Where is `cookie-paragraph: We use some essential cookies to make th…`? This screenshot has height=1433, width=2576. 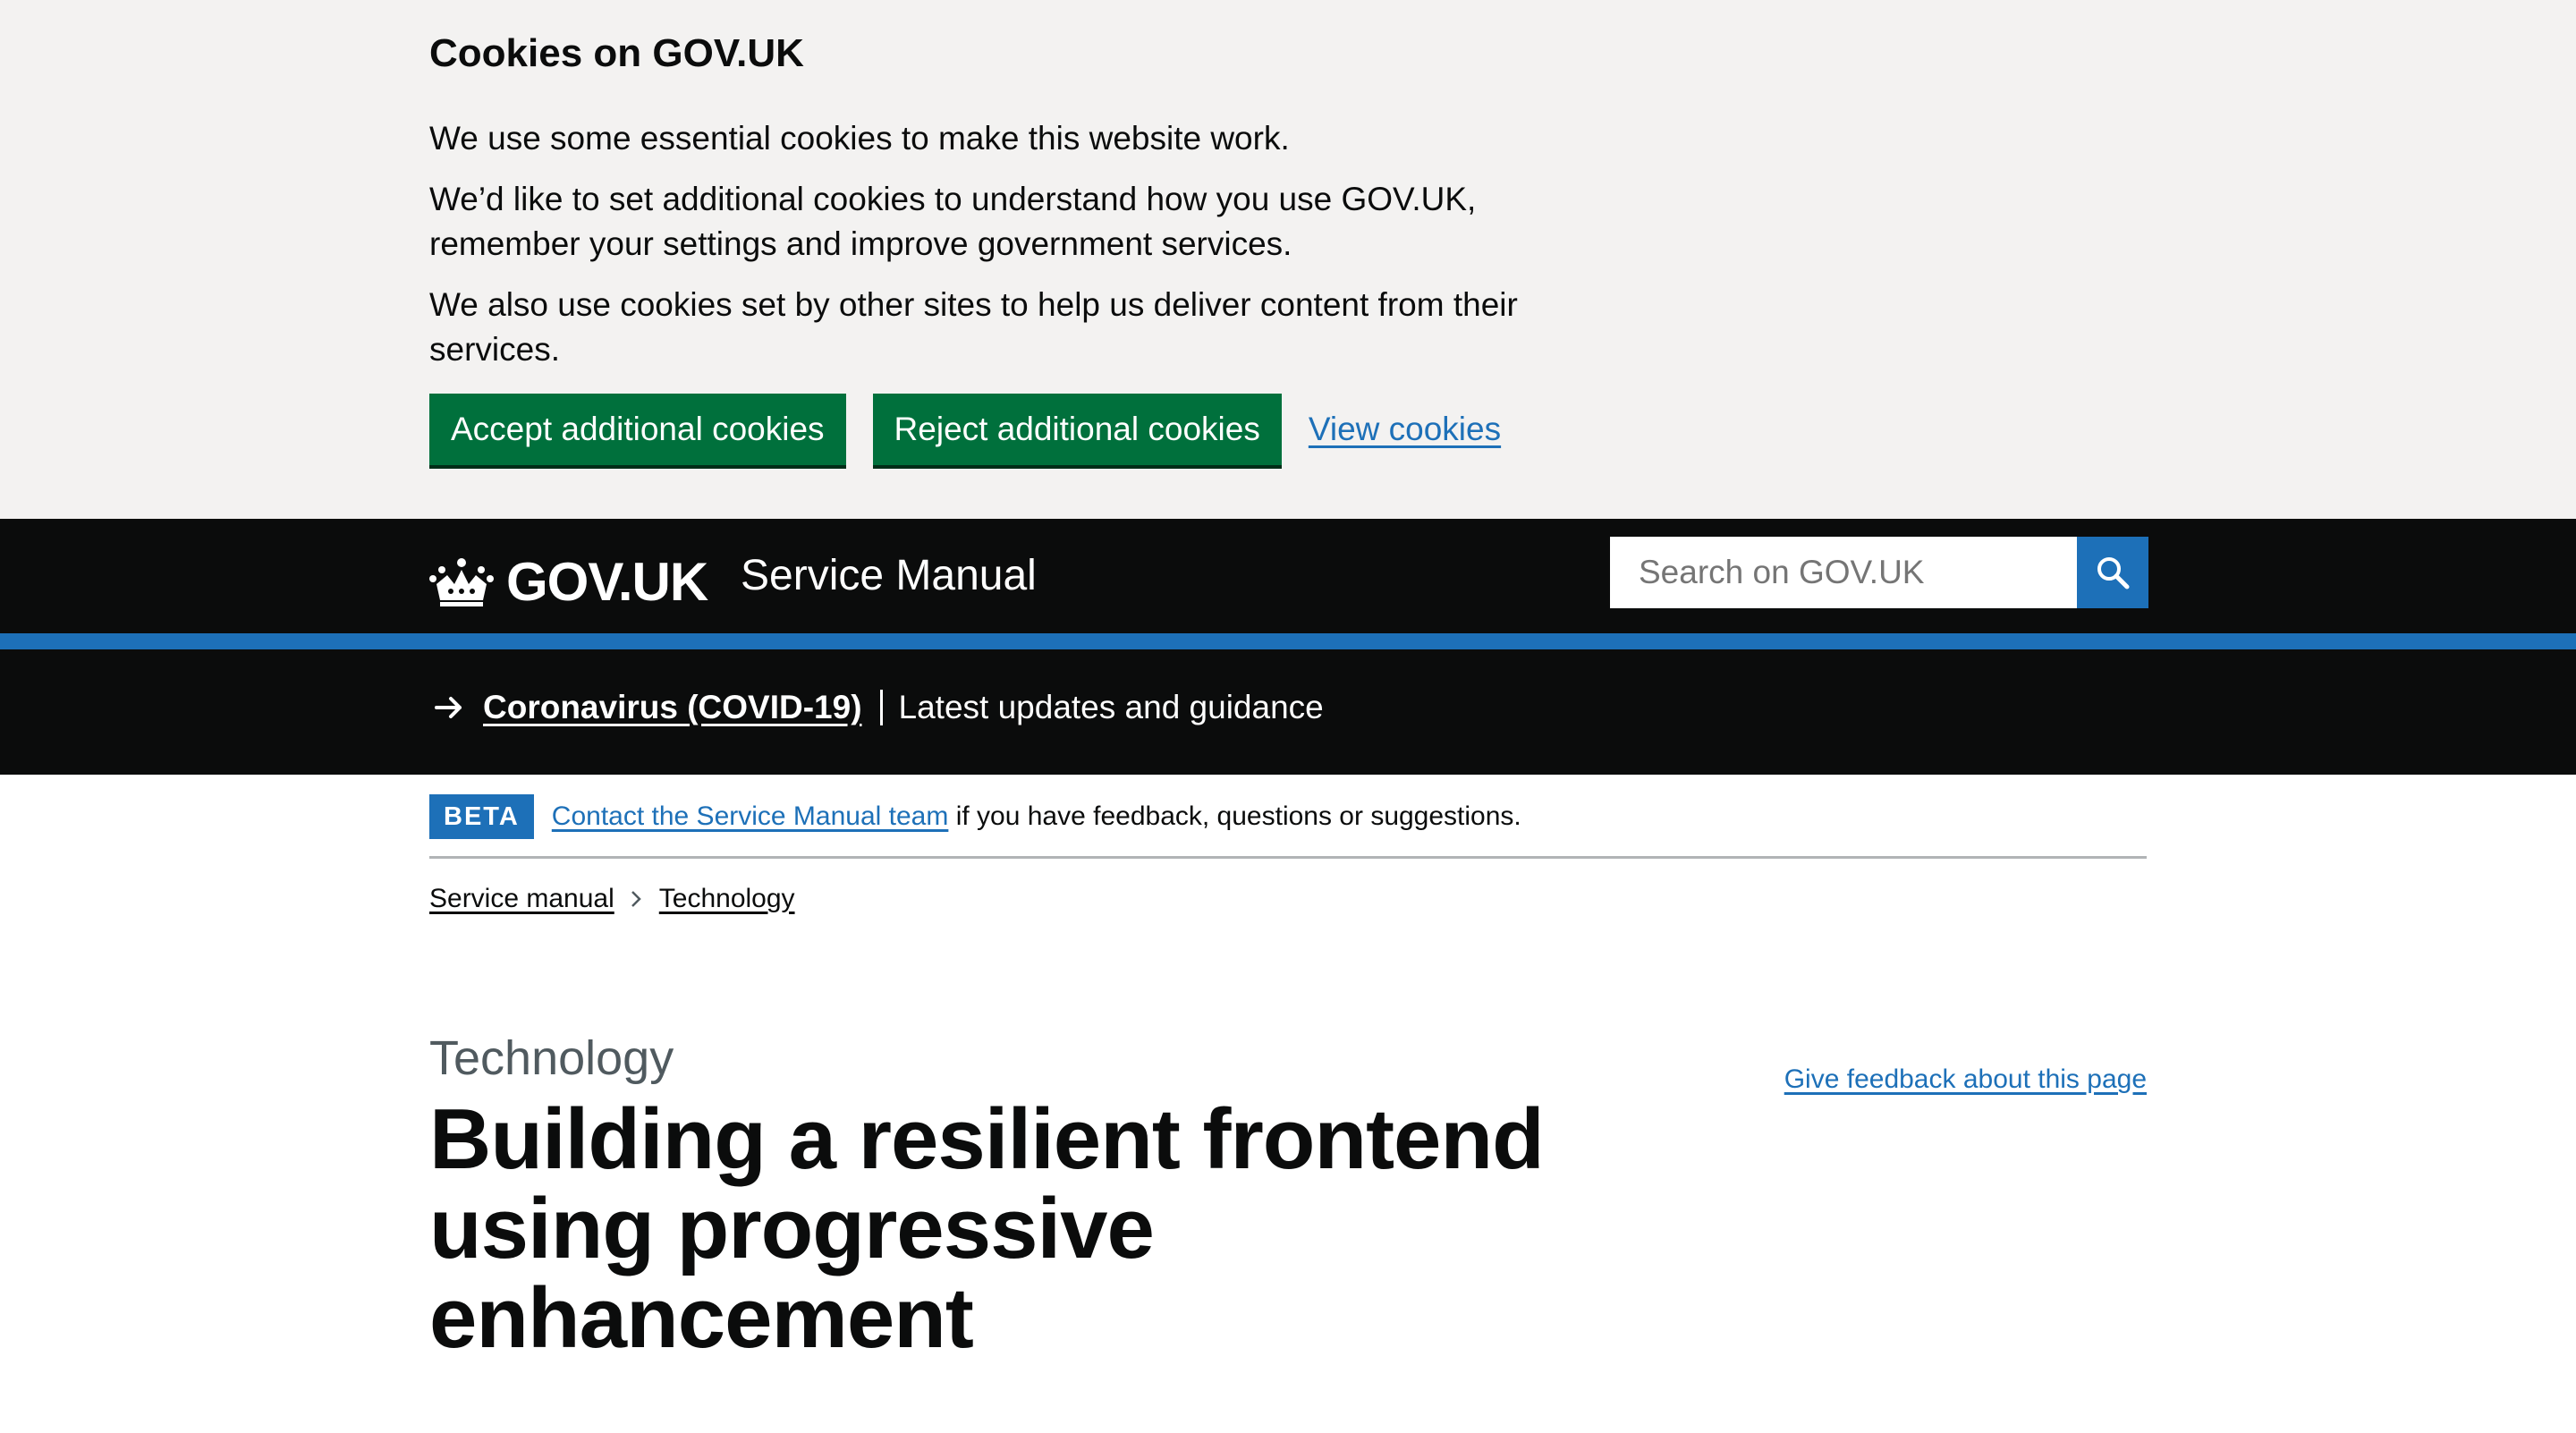 cookie-paragraph: We use some essential cookies to make th… is located at coordinates (859, 138).